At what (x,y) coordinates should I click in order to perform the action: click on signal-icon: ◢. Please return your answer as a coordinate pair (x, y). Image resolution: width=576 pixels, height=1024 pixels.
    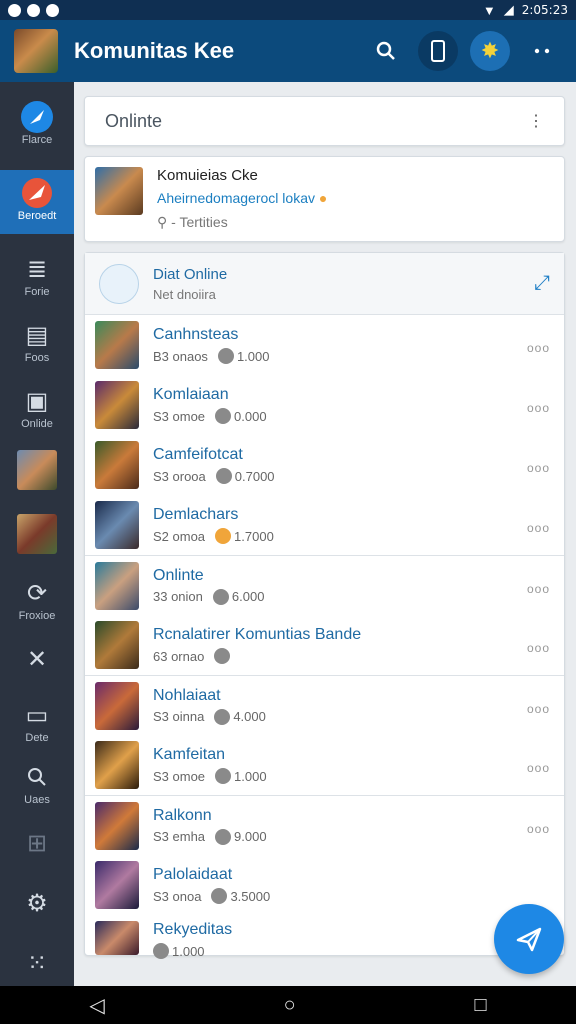
    Looking at the image, I should click on (508, 9).